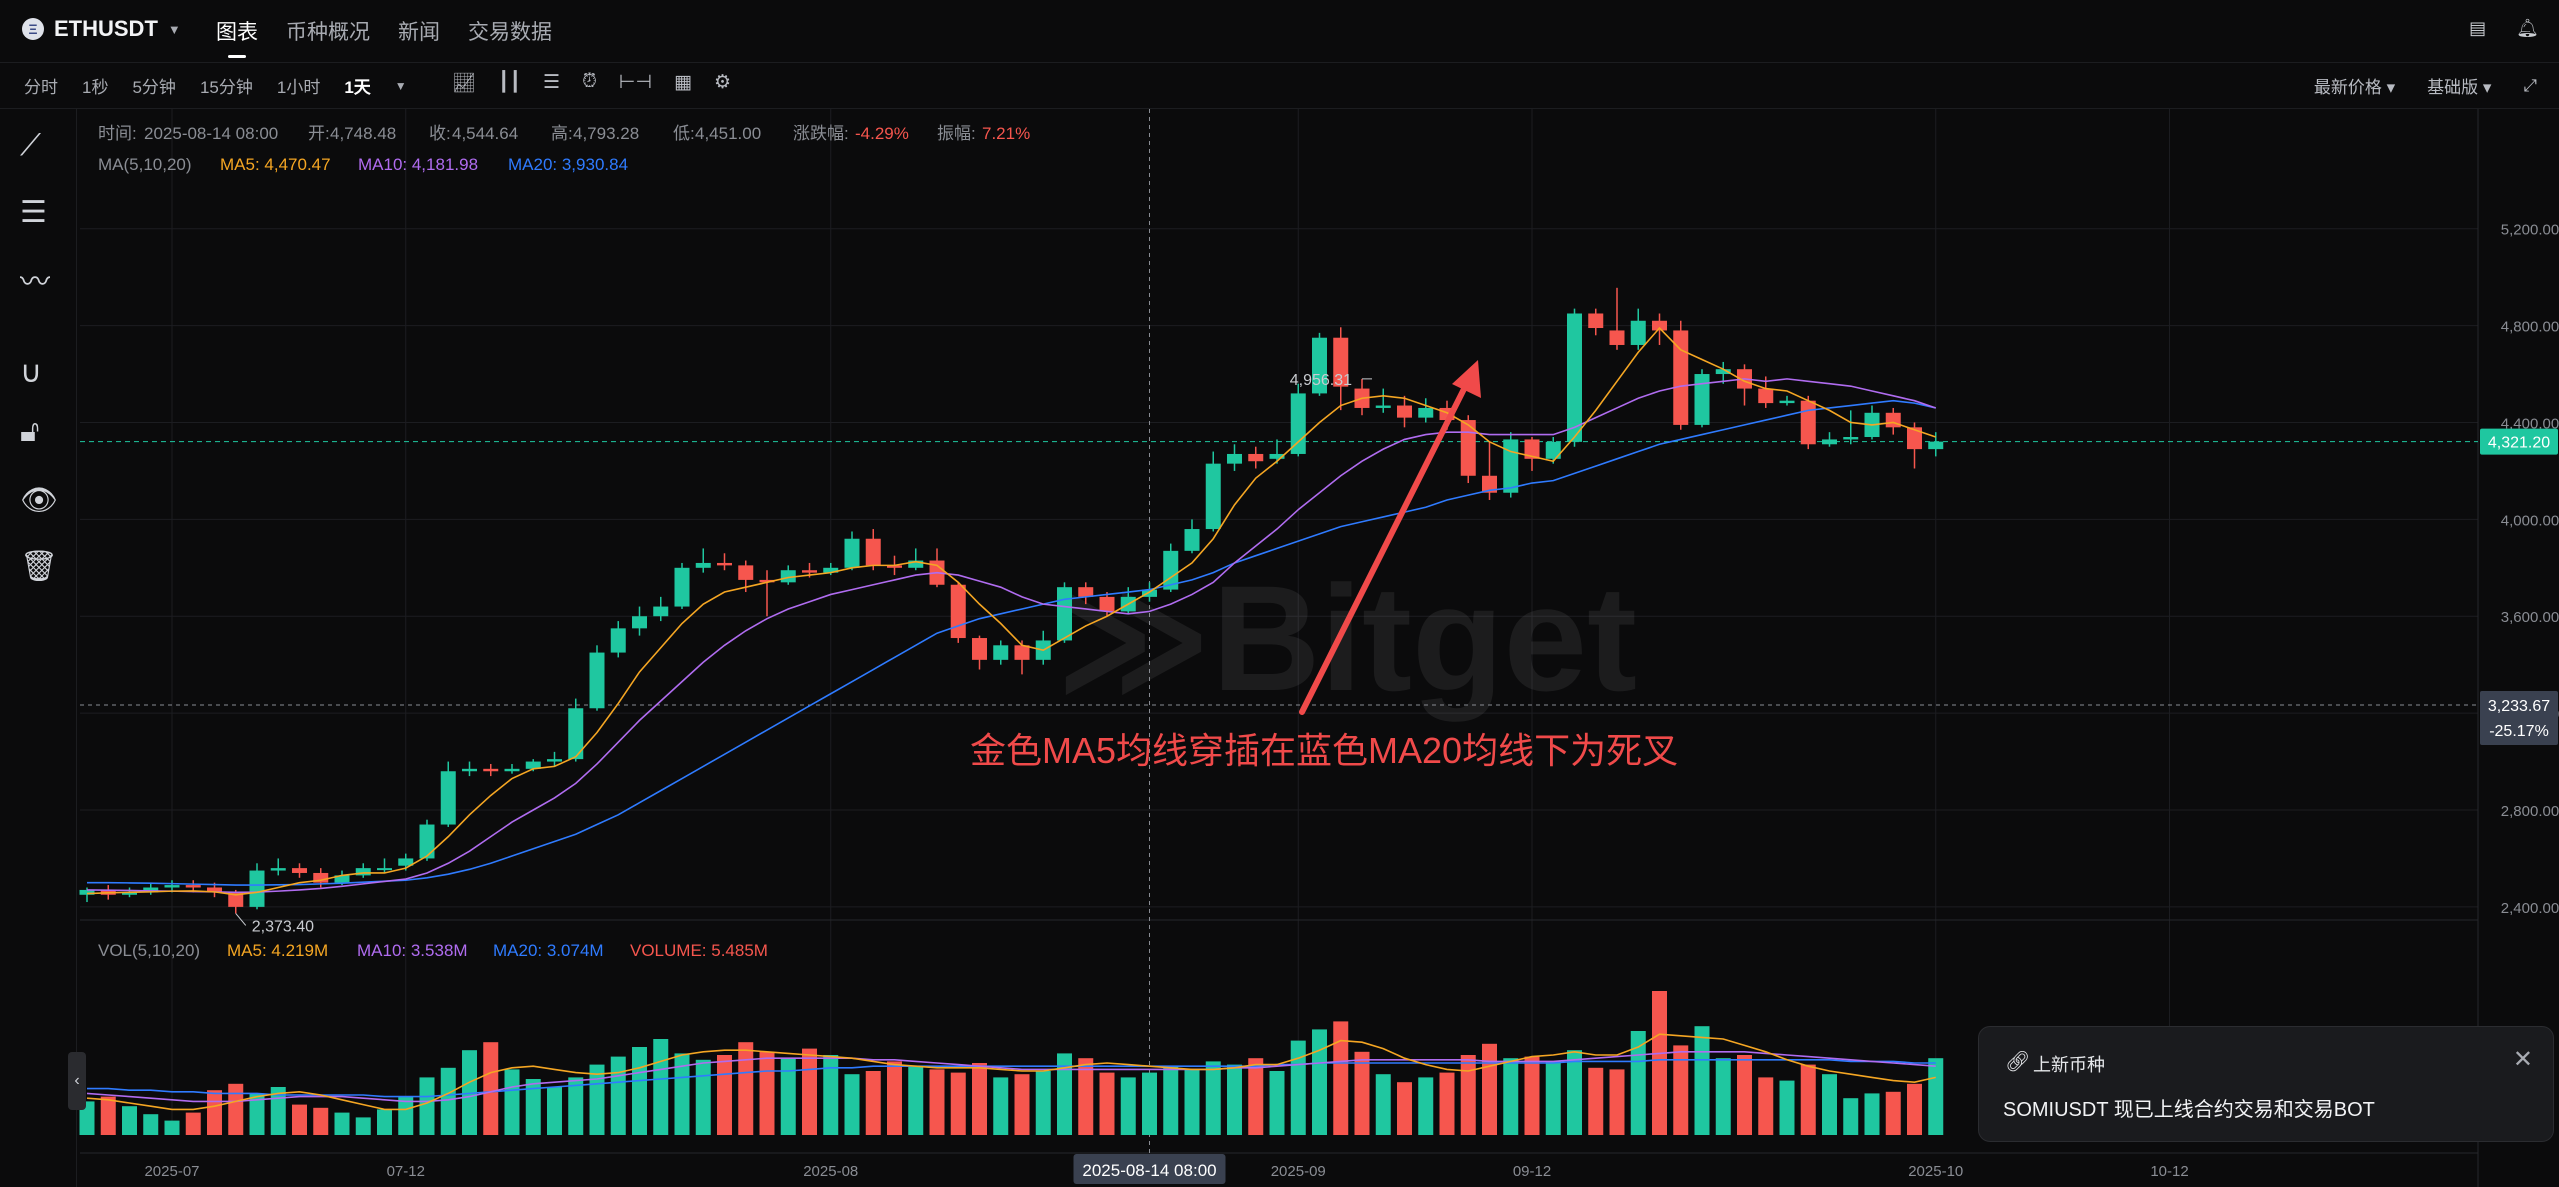 The height and width of the screenshot is (1187, 2559). Describe the element at coordinates (821, 133) in the screenshot. I see `ohlc-info-text: 涨跌幅:` at that location.